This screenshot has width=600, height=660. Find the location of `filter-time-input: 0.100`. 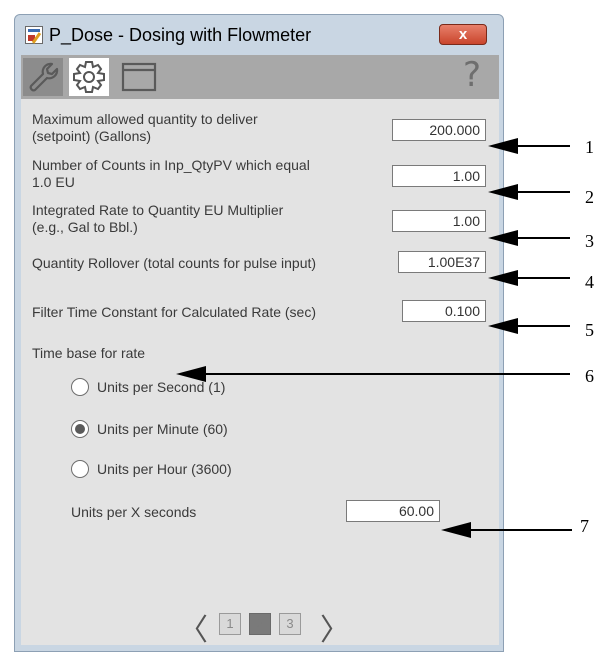

filter-time-input: 0.100 is located at coordinates (444, 311).